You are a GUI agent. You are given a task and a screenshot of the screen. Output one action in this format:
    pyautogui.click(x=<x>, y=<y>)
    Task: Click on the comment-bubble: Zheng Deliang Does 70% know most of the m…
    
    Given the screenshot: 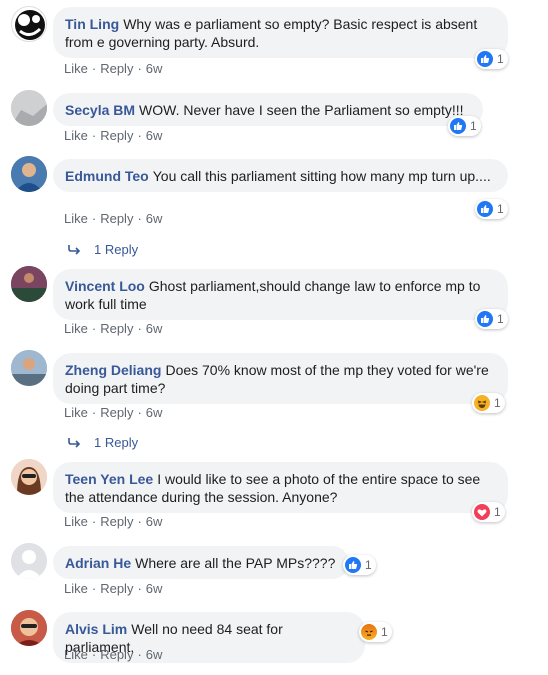 What is the action you would take?
    pyautogui.click(x=280, y=378)
    